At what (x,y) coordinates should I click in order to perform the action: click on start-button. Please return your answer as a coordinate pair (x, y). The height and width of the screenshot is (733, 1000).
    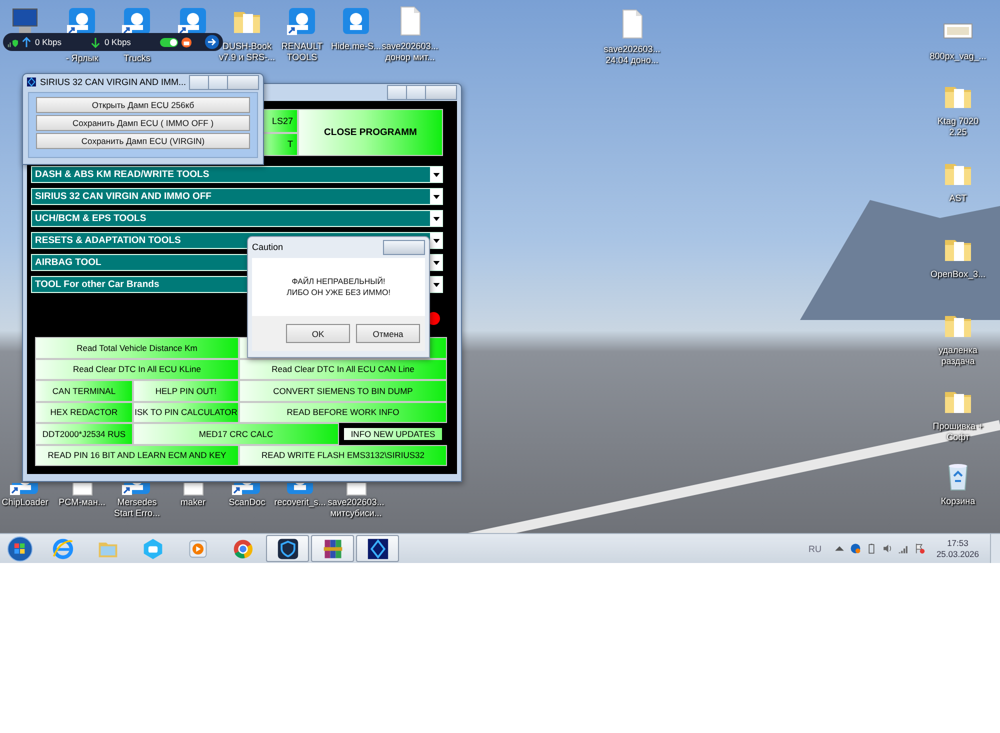
    Looking at the image, I should click on (20, 548).